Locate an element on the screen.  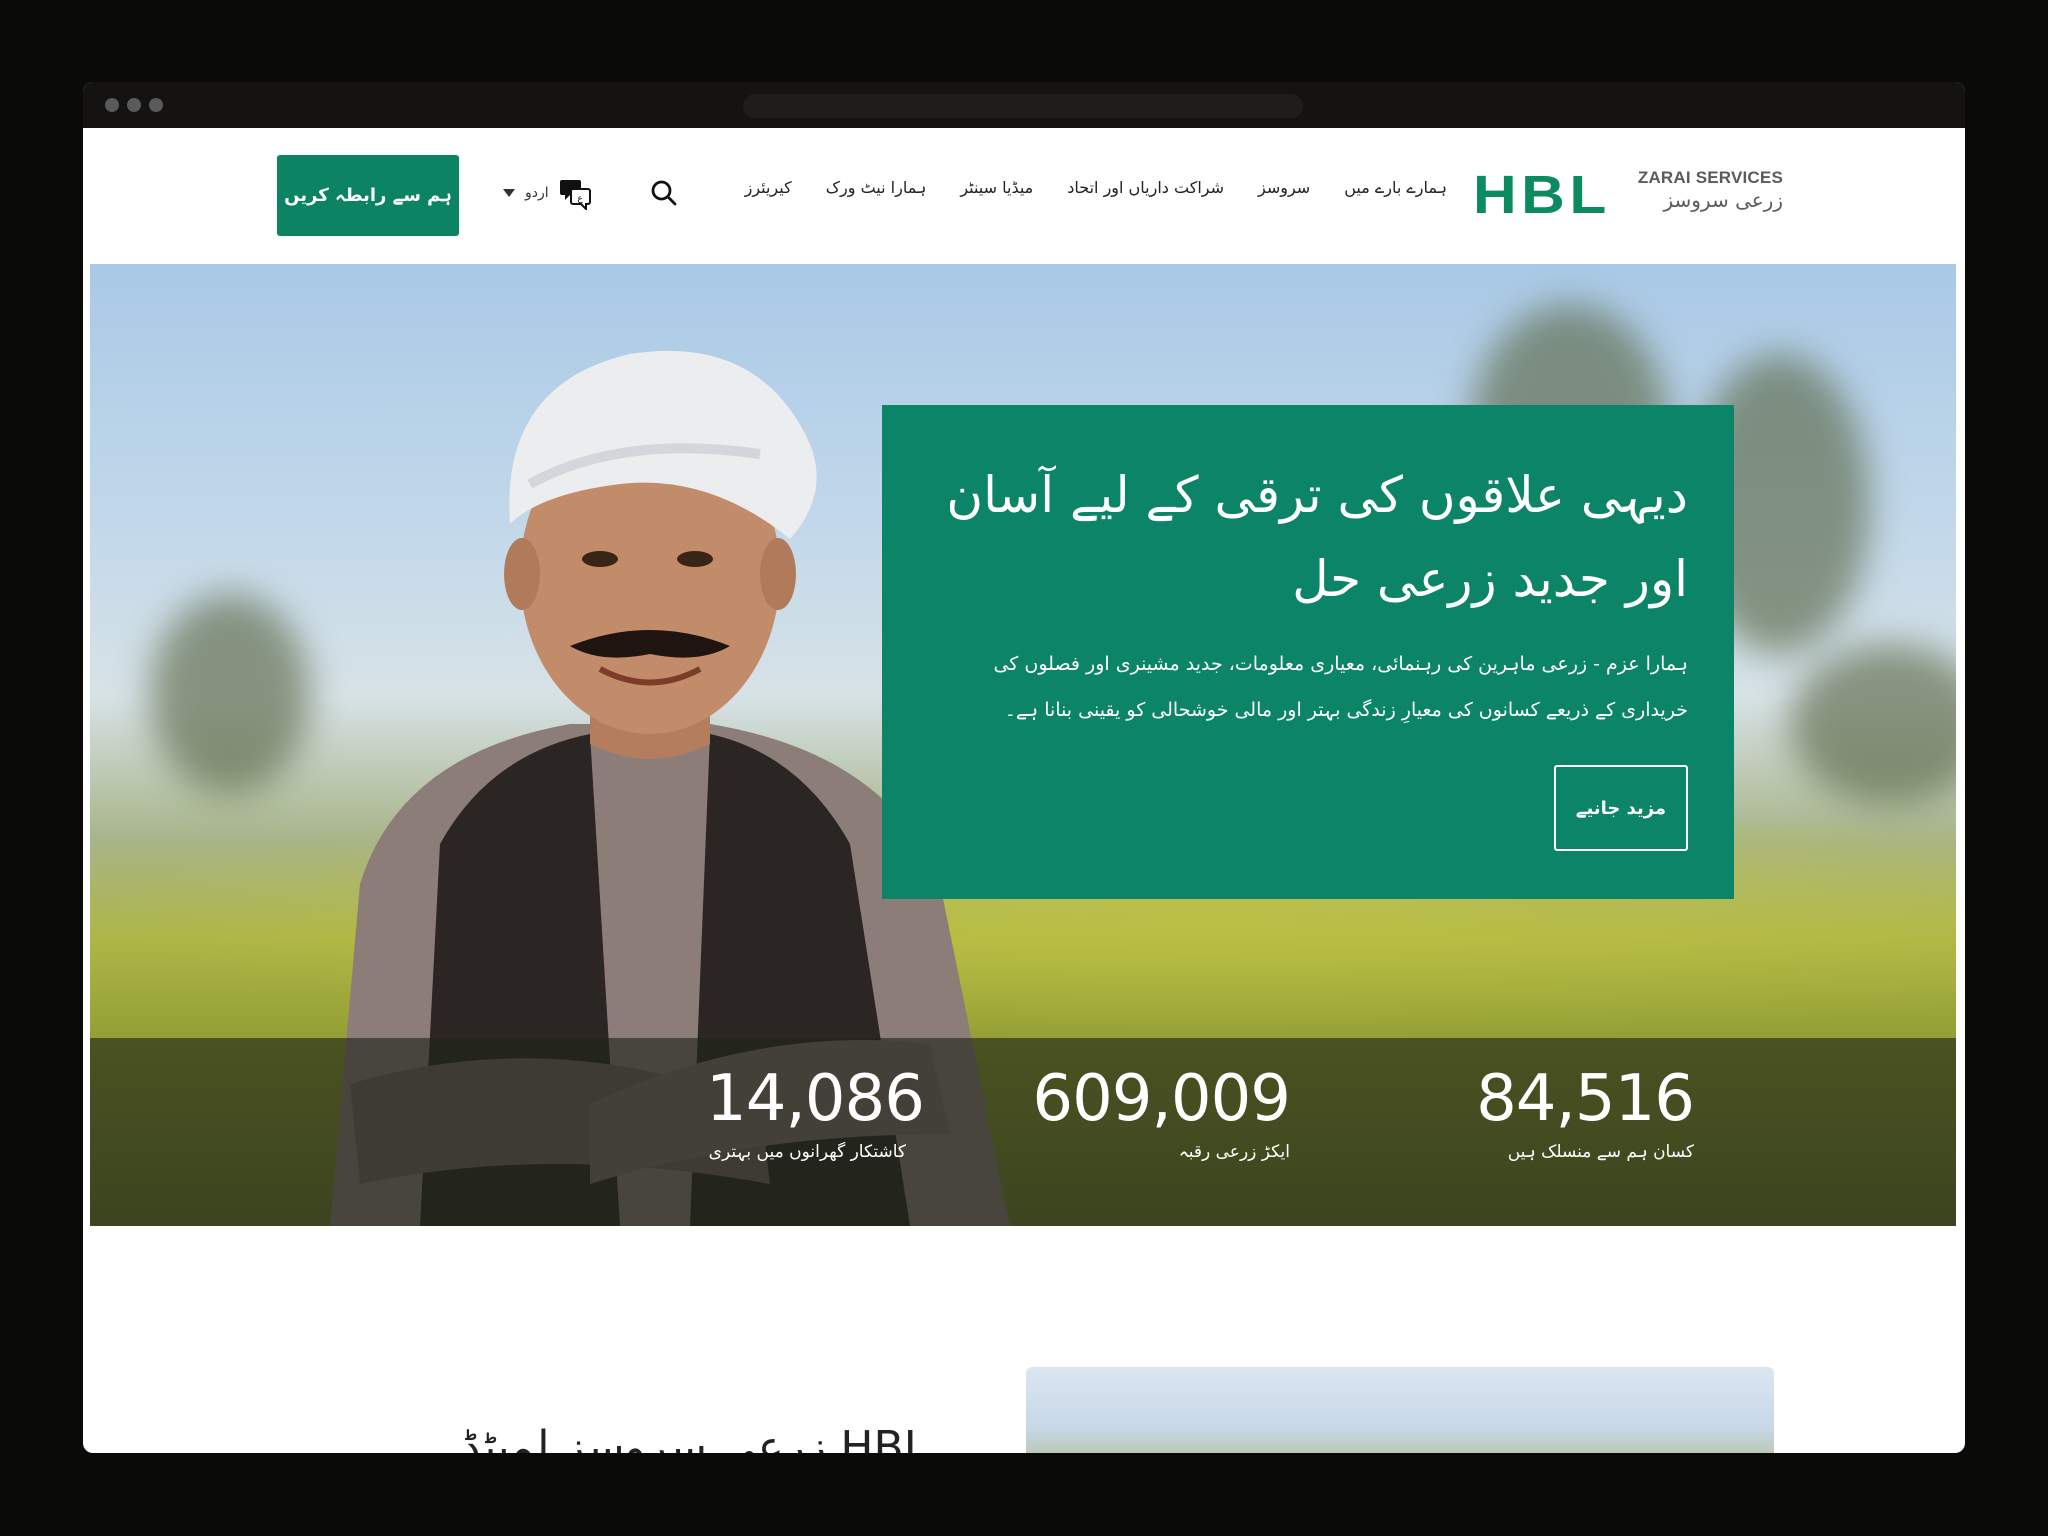
stat-value: 609,009 is located at coordinates (1161, 1099).